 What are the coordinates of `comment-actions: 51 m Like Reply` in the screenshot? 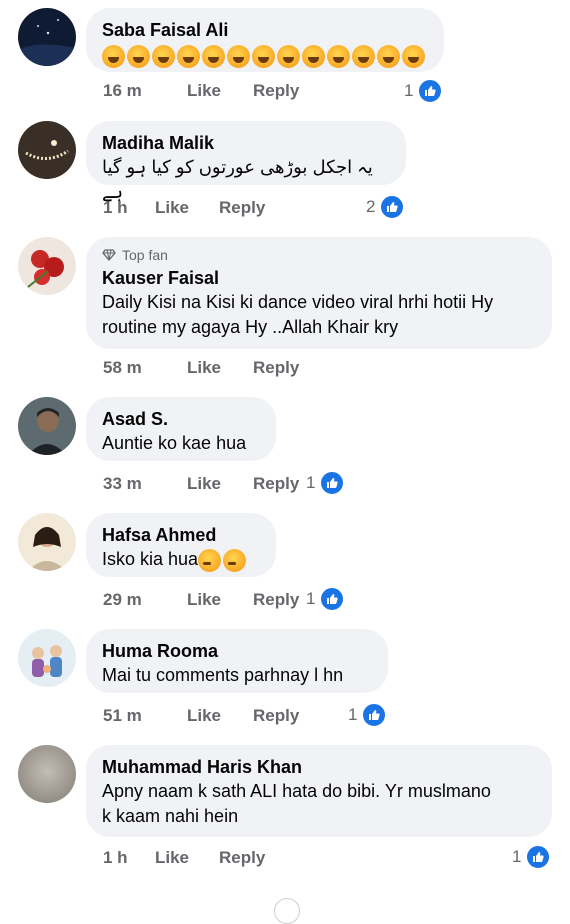 It's located at (201, 716).